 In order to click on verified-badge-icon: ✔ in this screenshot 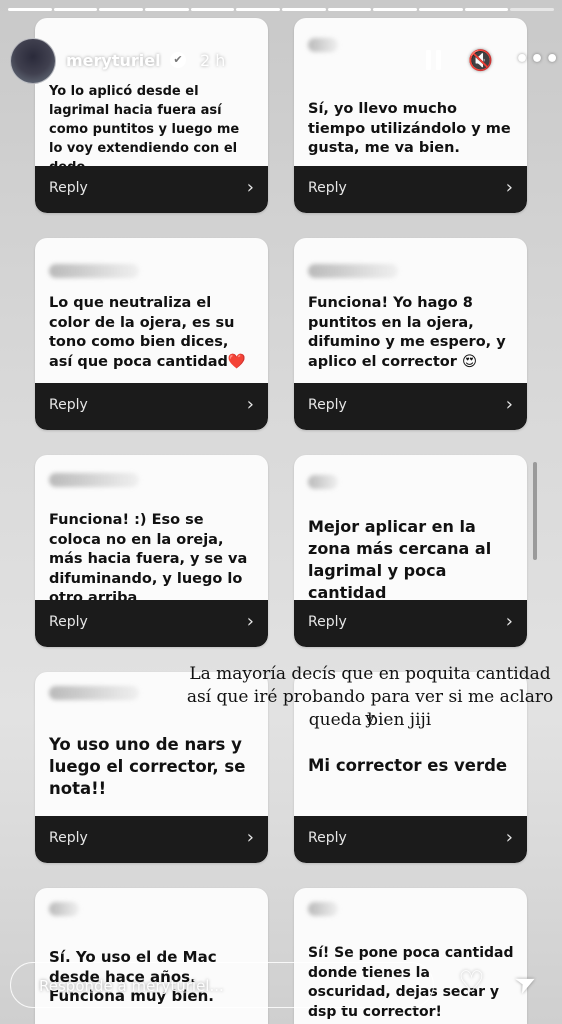, I will do `click(178, 60)`.